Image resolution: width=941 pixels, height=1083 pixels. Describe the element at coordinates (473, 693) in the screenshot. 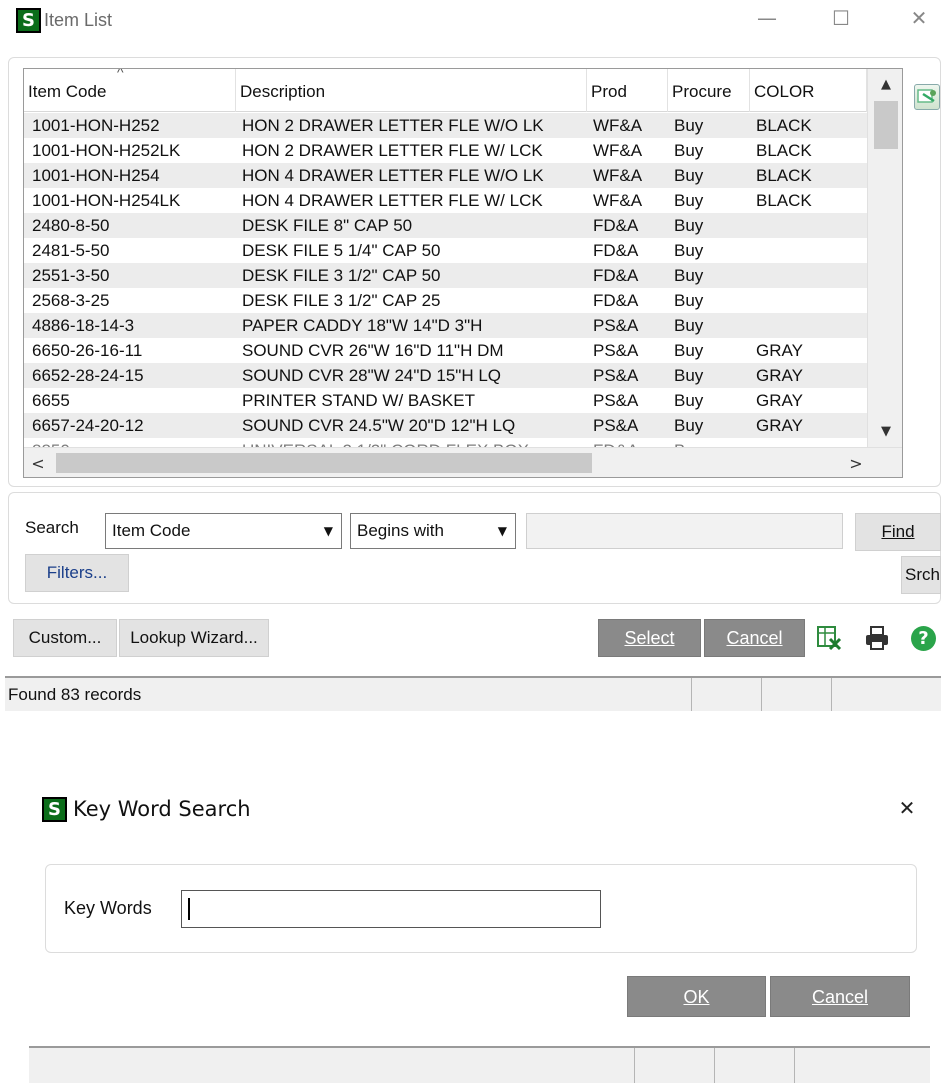

I see `status-bar: Found 83 records` at that location.